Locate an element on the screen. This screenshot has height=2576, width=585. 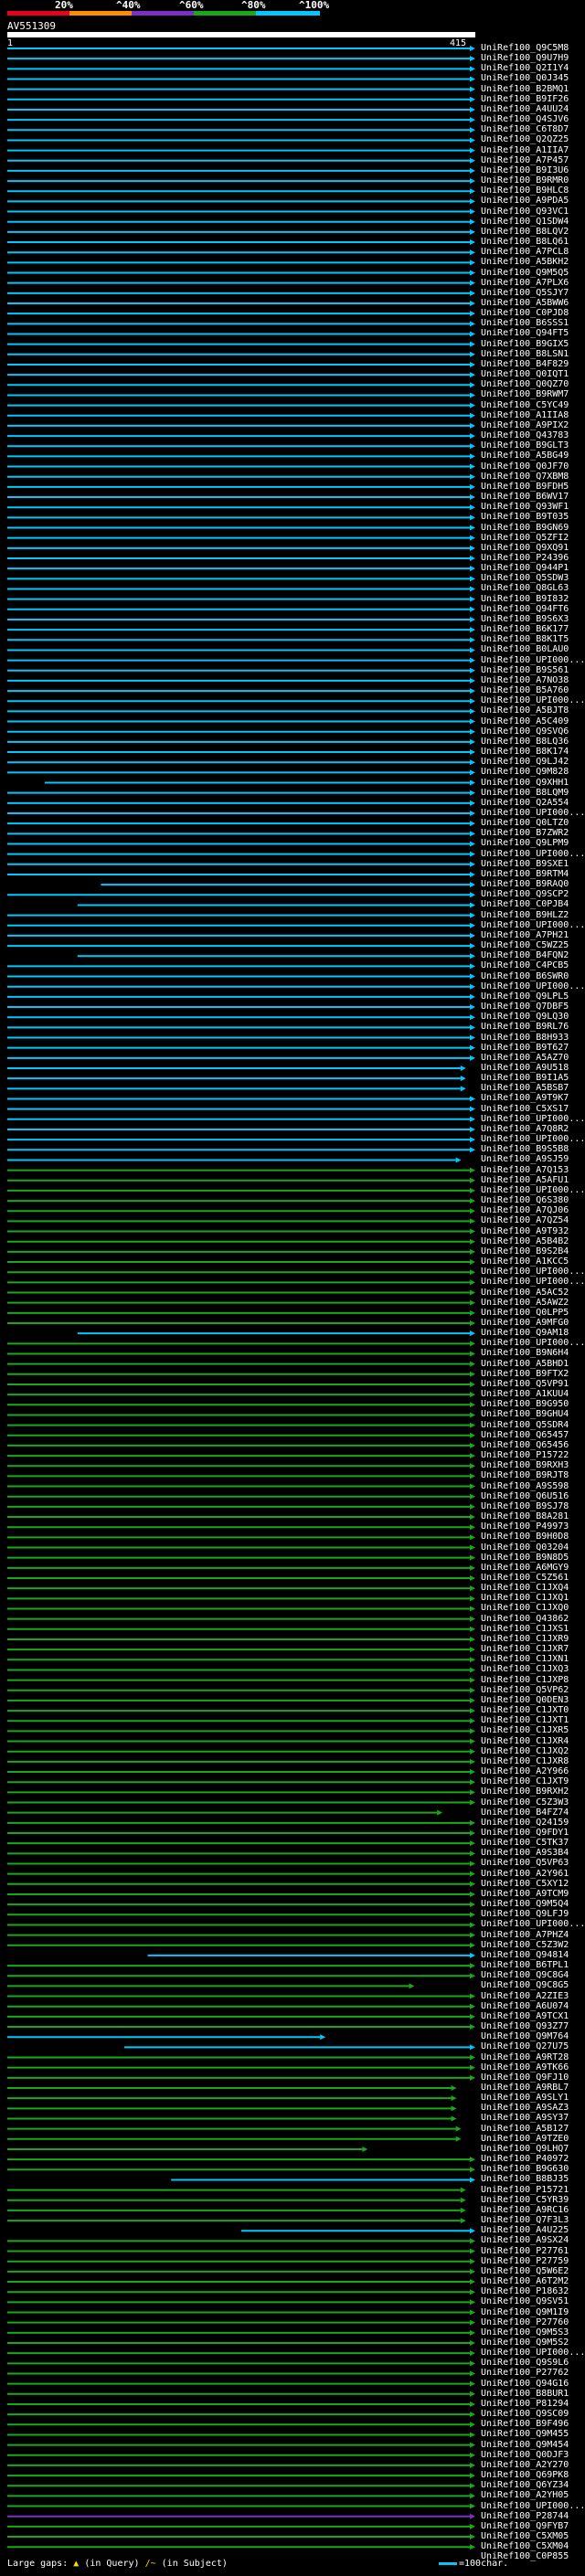
hit-label: UniRef100_B9S5B8 is located at coordinates (525, 1149).